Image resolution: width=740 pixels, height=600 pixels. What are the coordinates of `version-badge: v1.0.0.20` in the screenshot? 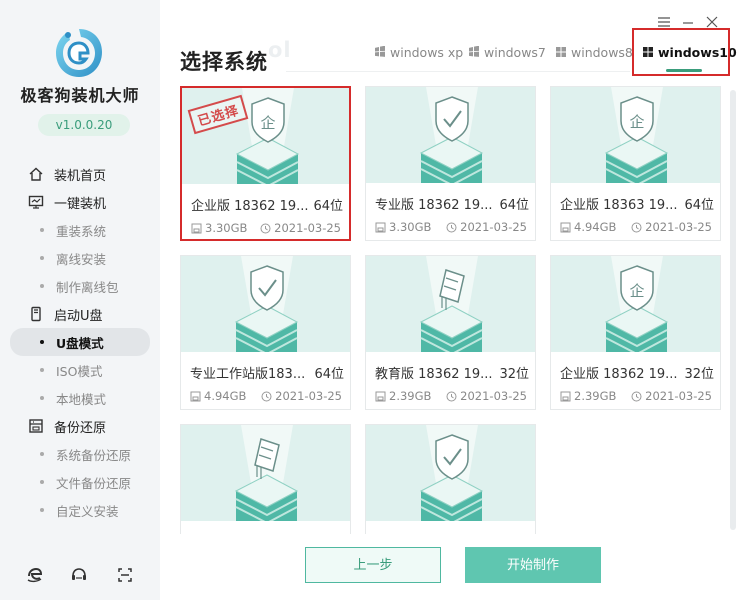 It's located at (84, 125).